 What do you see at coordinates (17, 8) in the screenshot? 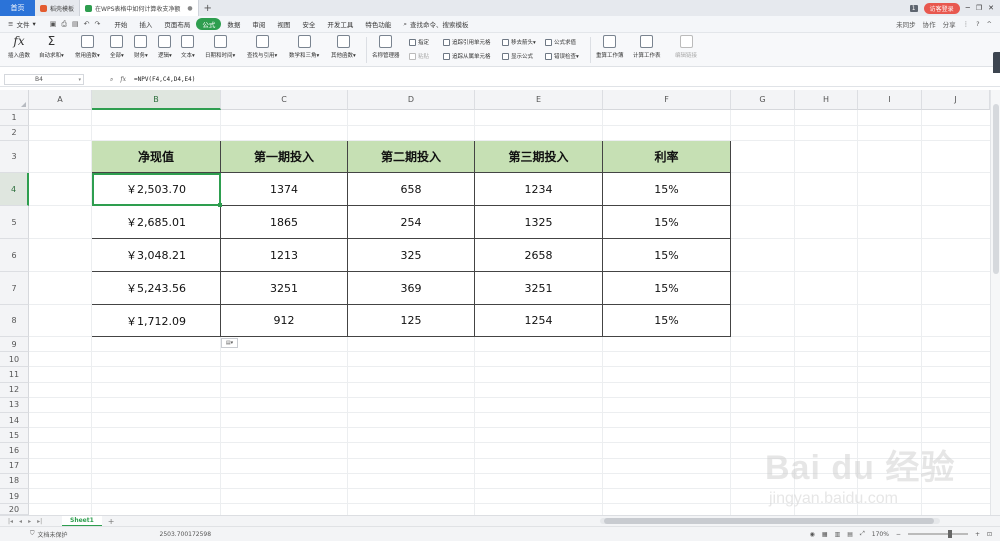
I see `home-tab: 首页` at bounding box center [17, 8].